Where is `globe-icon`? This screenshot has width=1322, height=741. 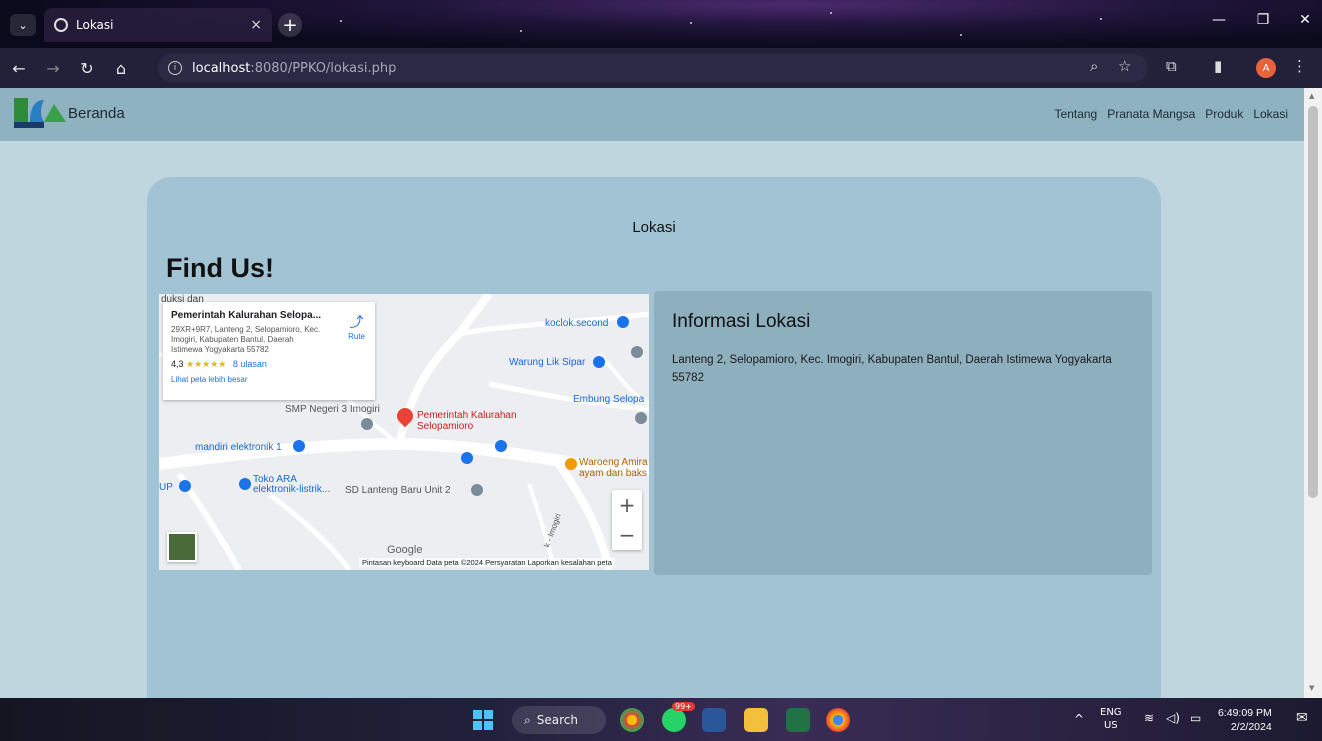
globe-icon is located at coordinates (61, 25).